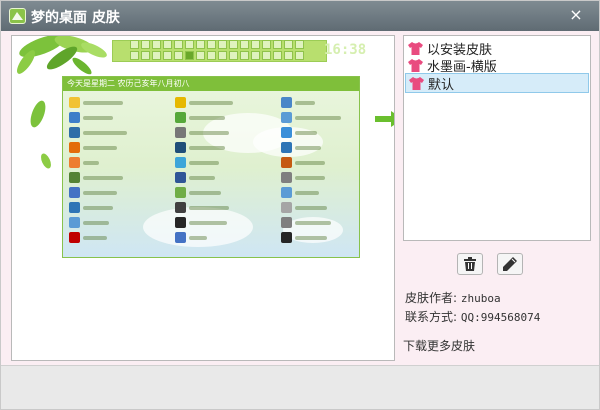  Describe the element at coordinates (300, 387) in the screenshot. I see `footer-bar` at that location.